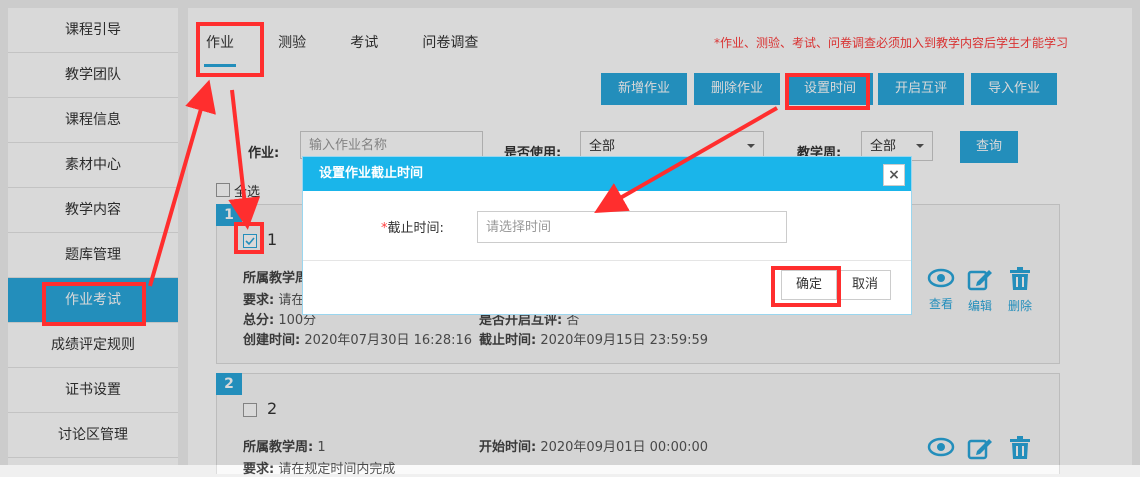  Describe the element at coordinates (182, 183) in the screenshot. I see `arrow-to-tab` at that location.